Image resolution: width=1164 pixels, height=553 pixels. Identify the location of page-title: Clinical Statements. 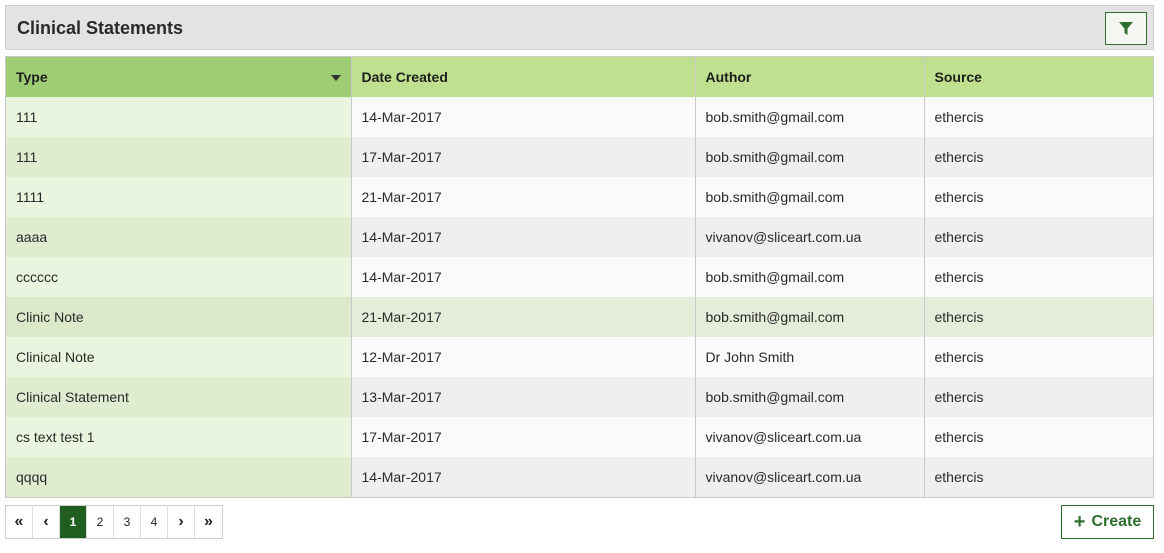
(100, 28).